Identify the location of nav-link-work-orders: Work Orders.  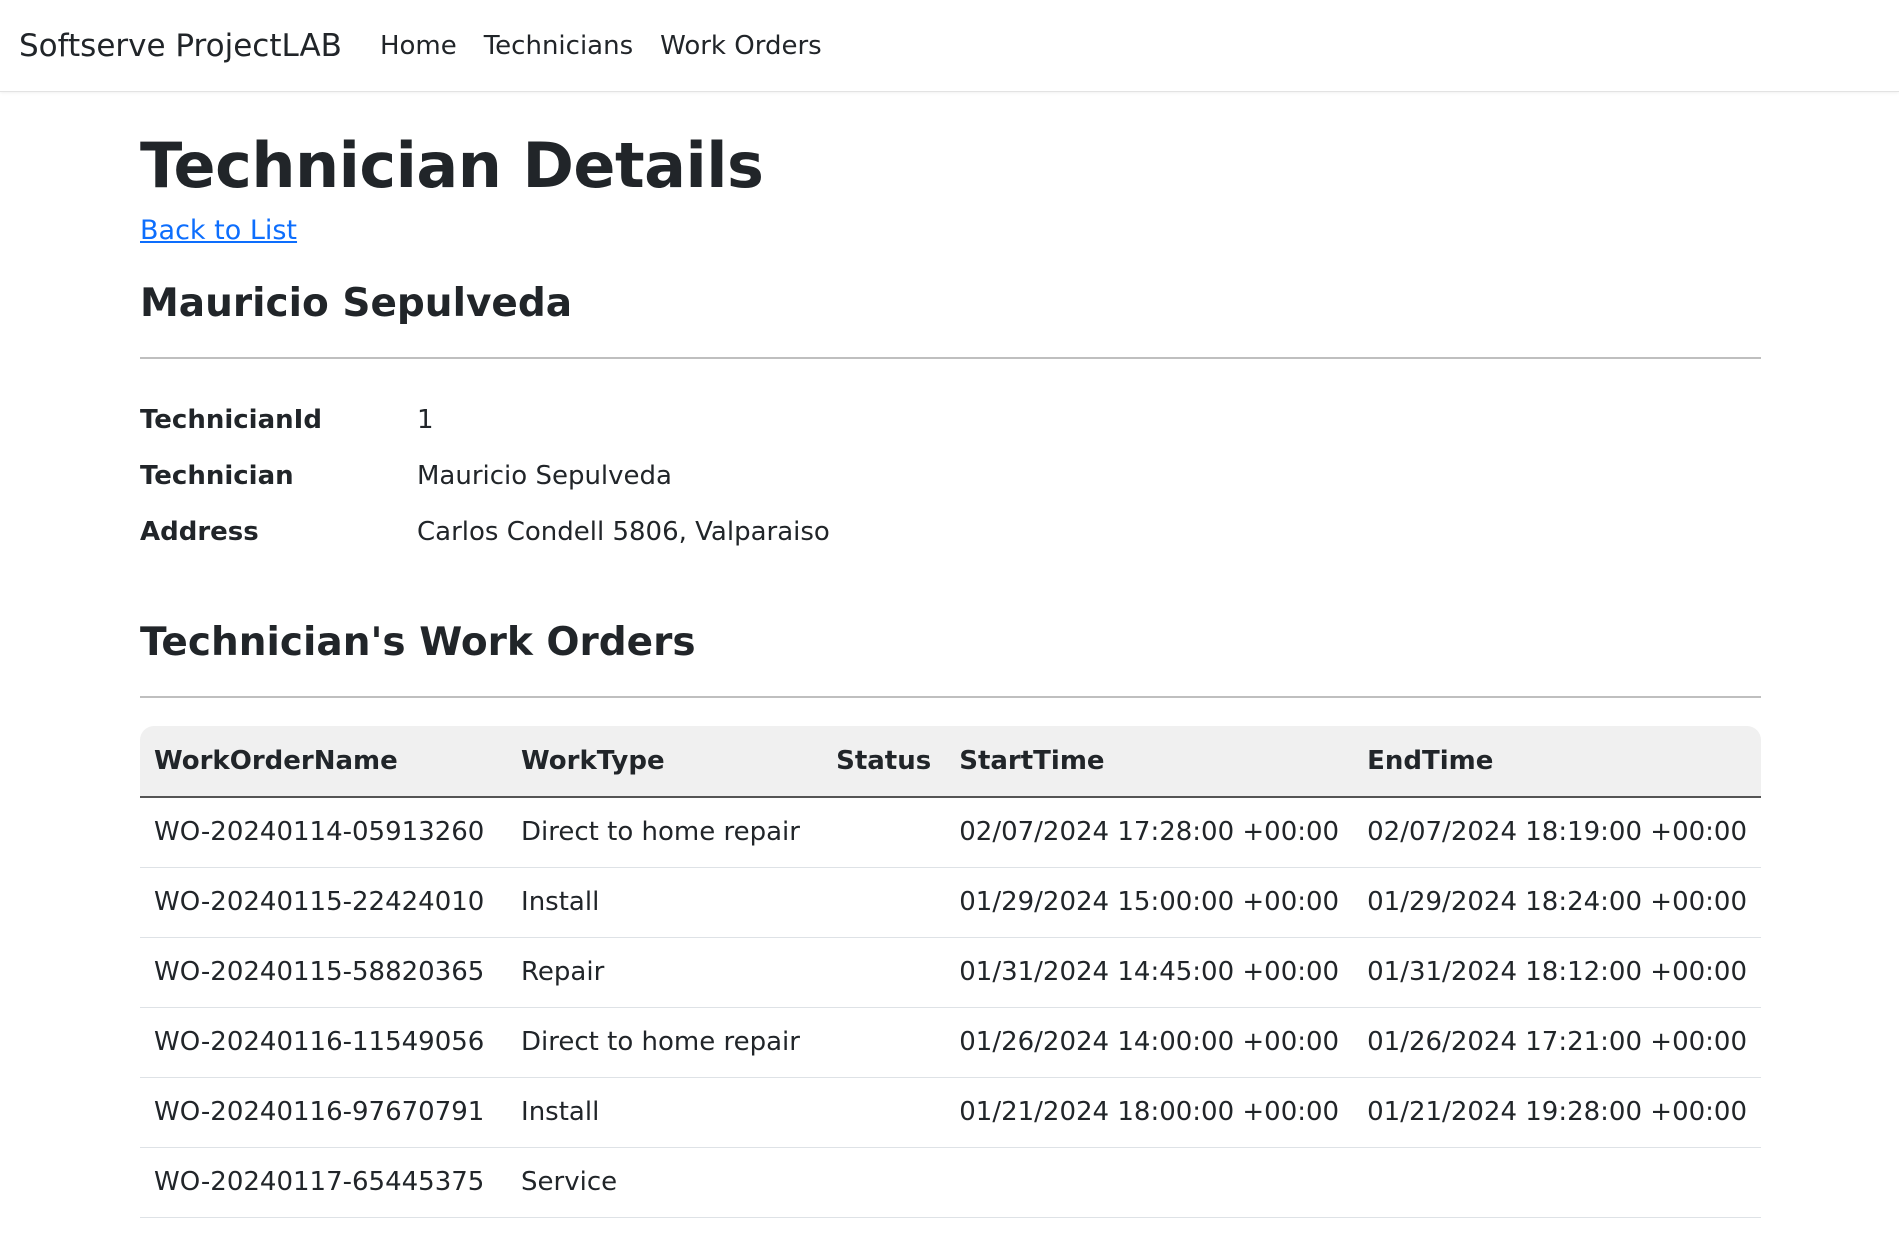
(741, 46).